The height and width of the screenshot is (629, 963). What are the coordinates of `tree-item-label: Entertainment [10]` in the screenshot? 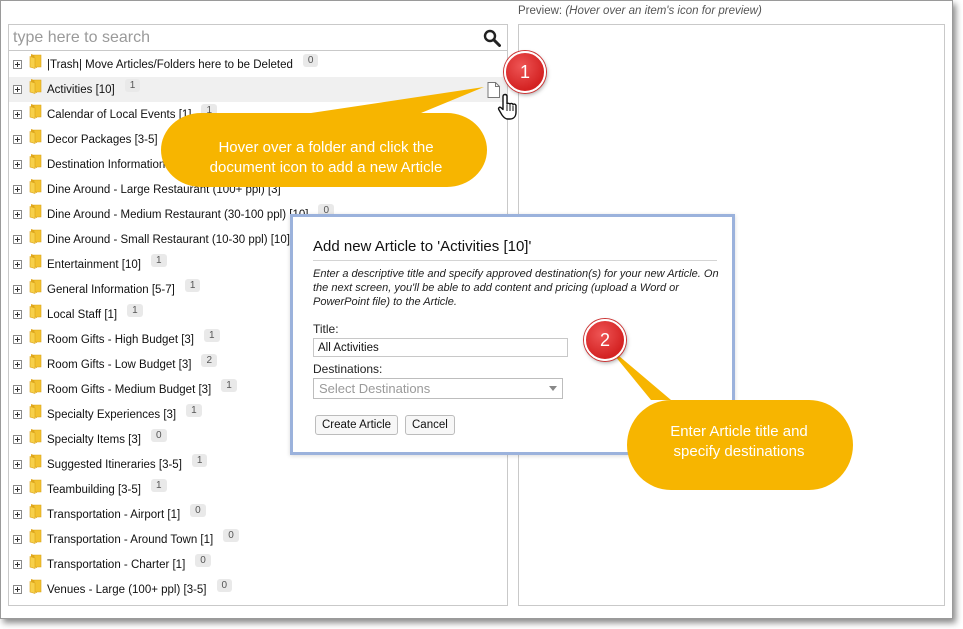 It's located at (94, 265).